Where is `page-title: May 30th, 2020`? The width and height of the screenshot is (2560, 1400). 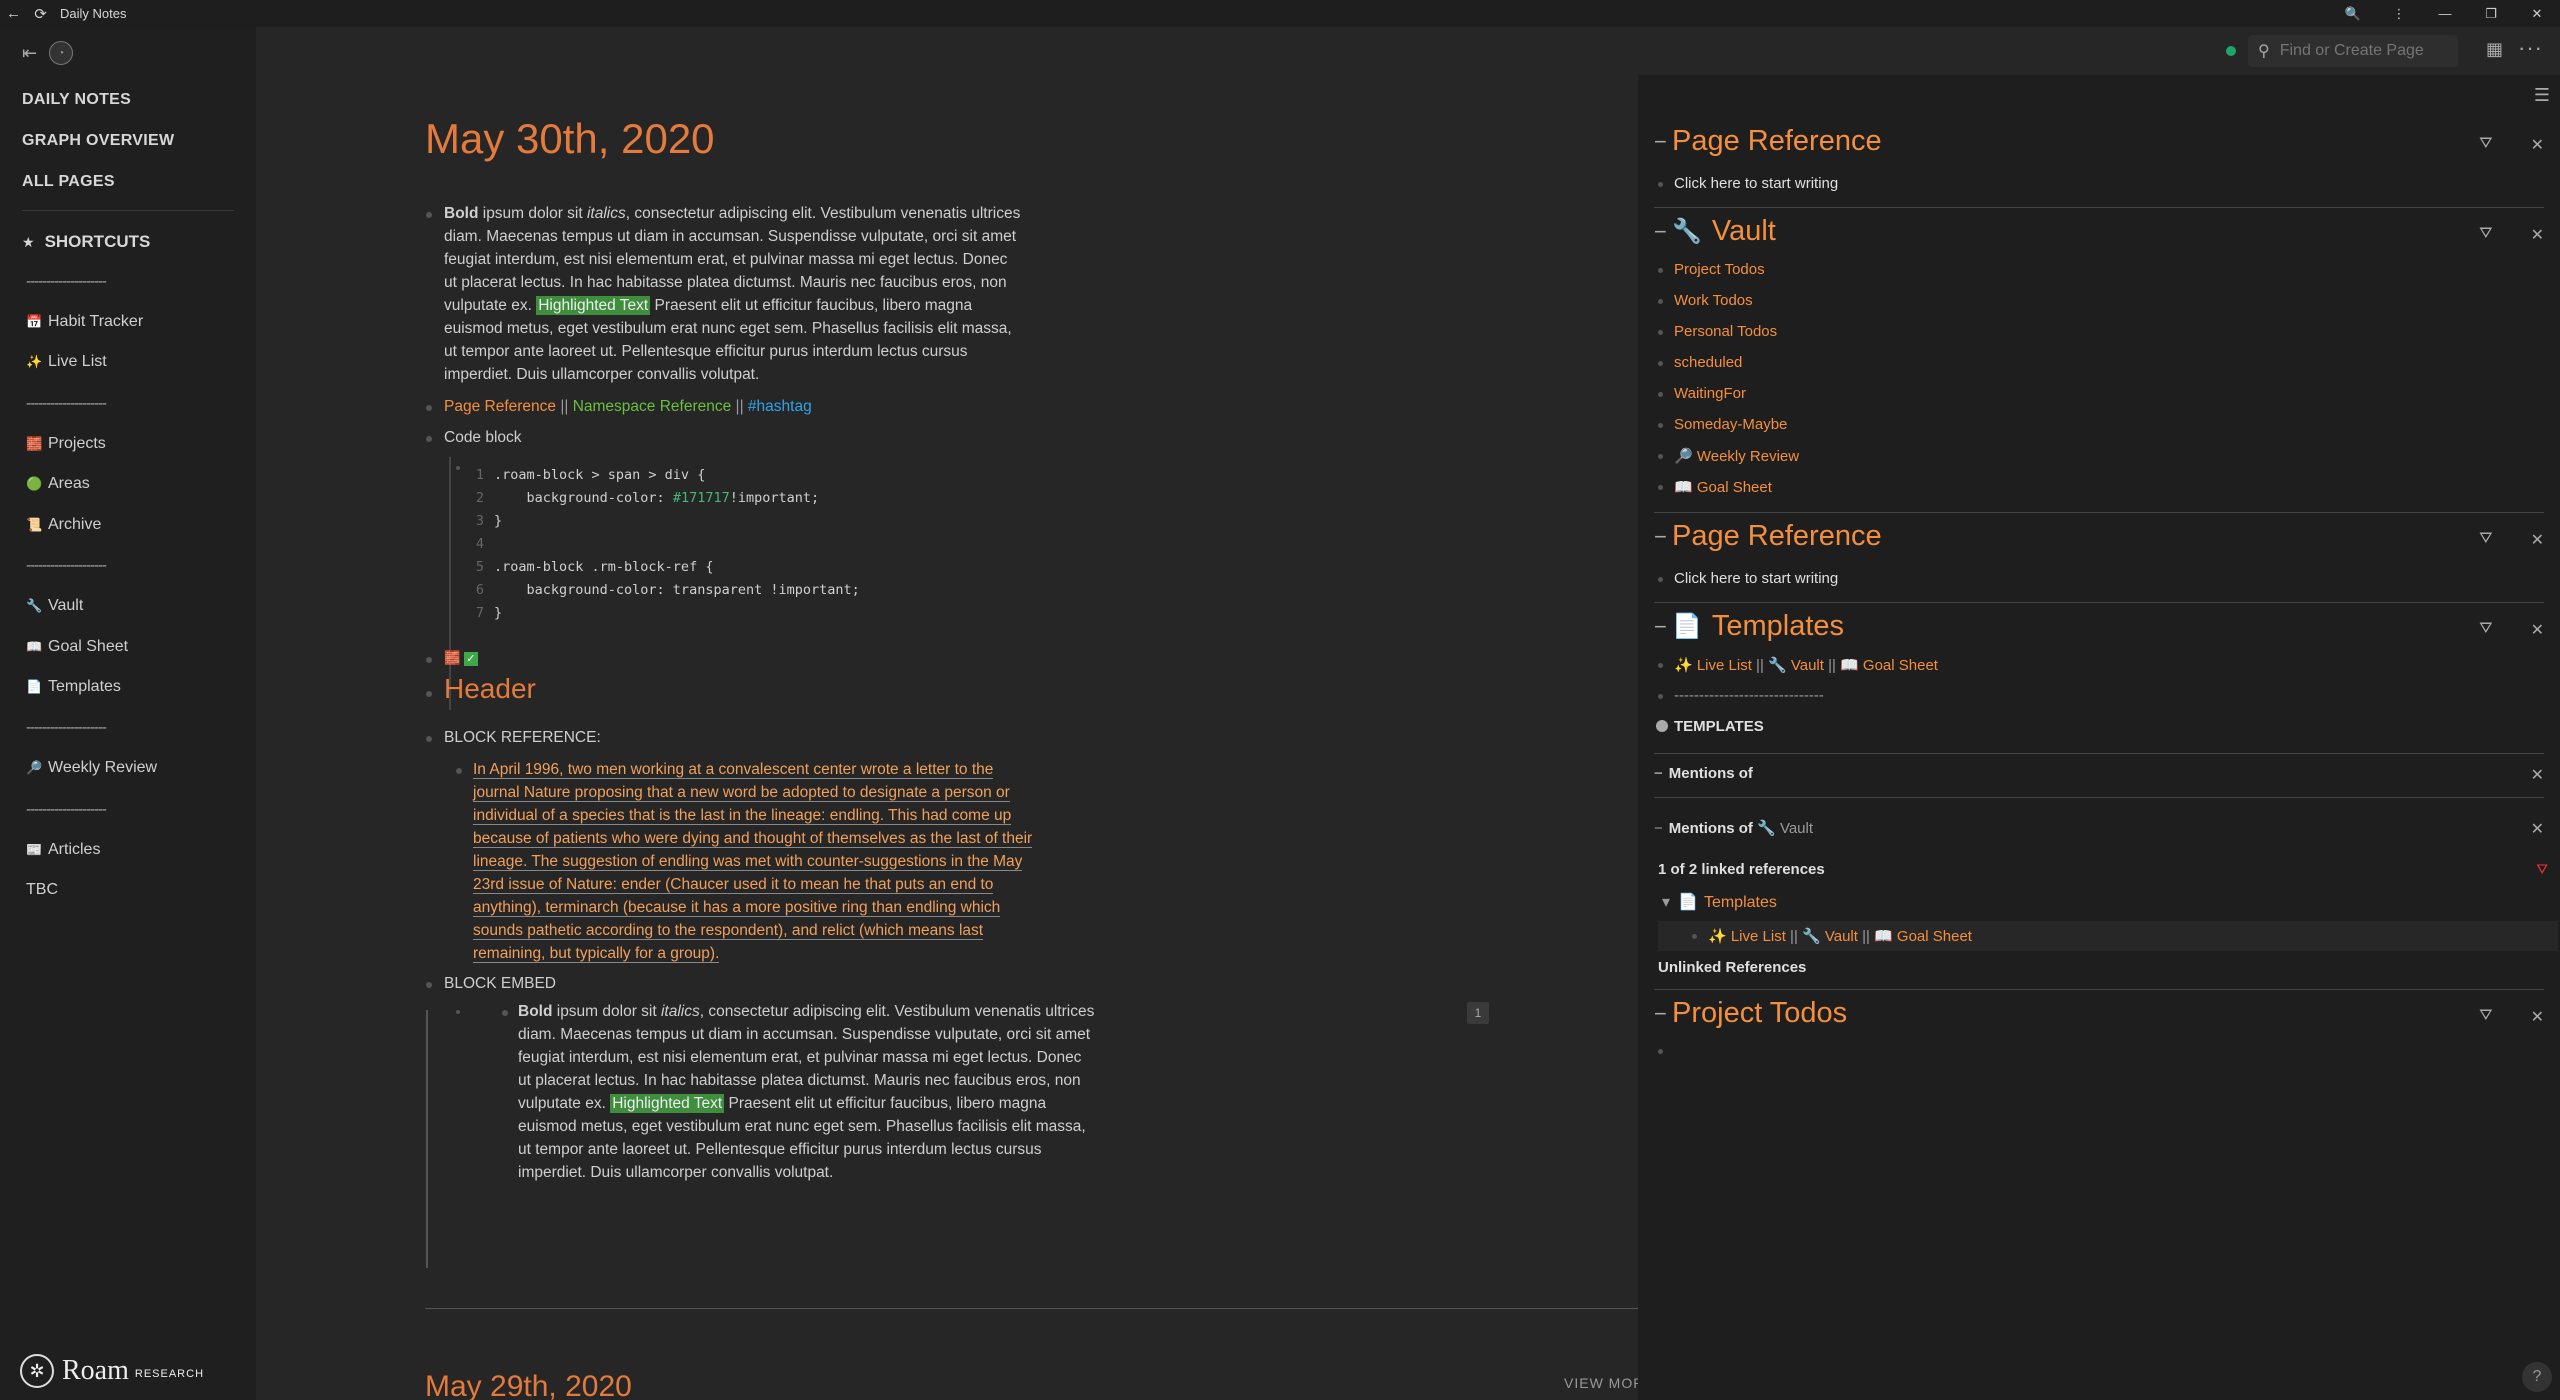 page-title: May 30th, 2020 is located at coordinates (570, 139).